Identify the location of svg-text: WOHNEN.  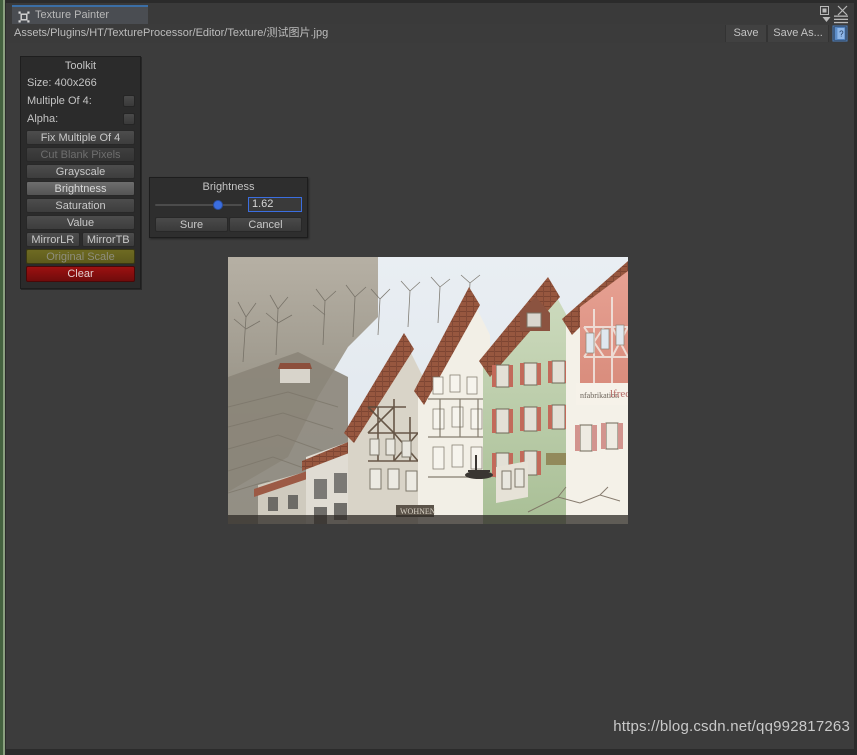
(418, 511).